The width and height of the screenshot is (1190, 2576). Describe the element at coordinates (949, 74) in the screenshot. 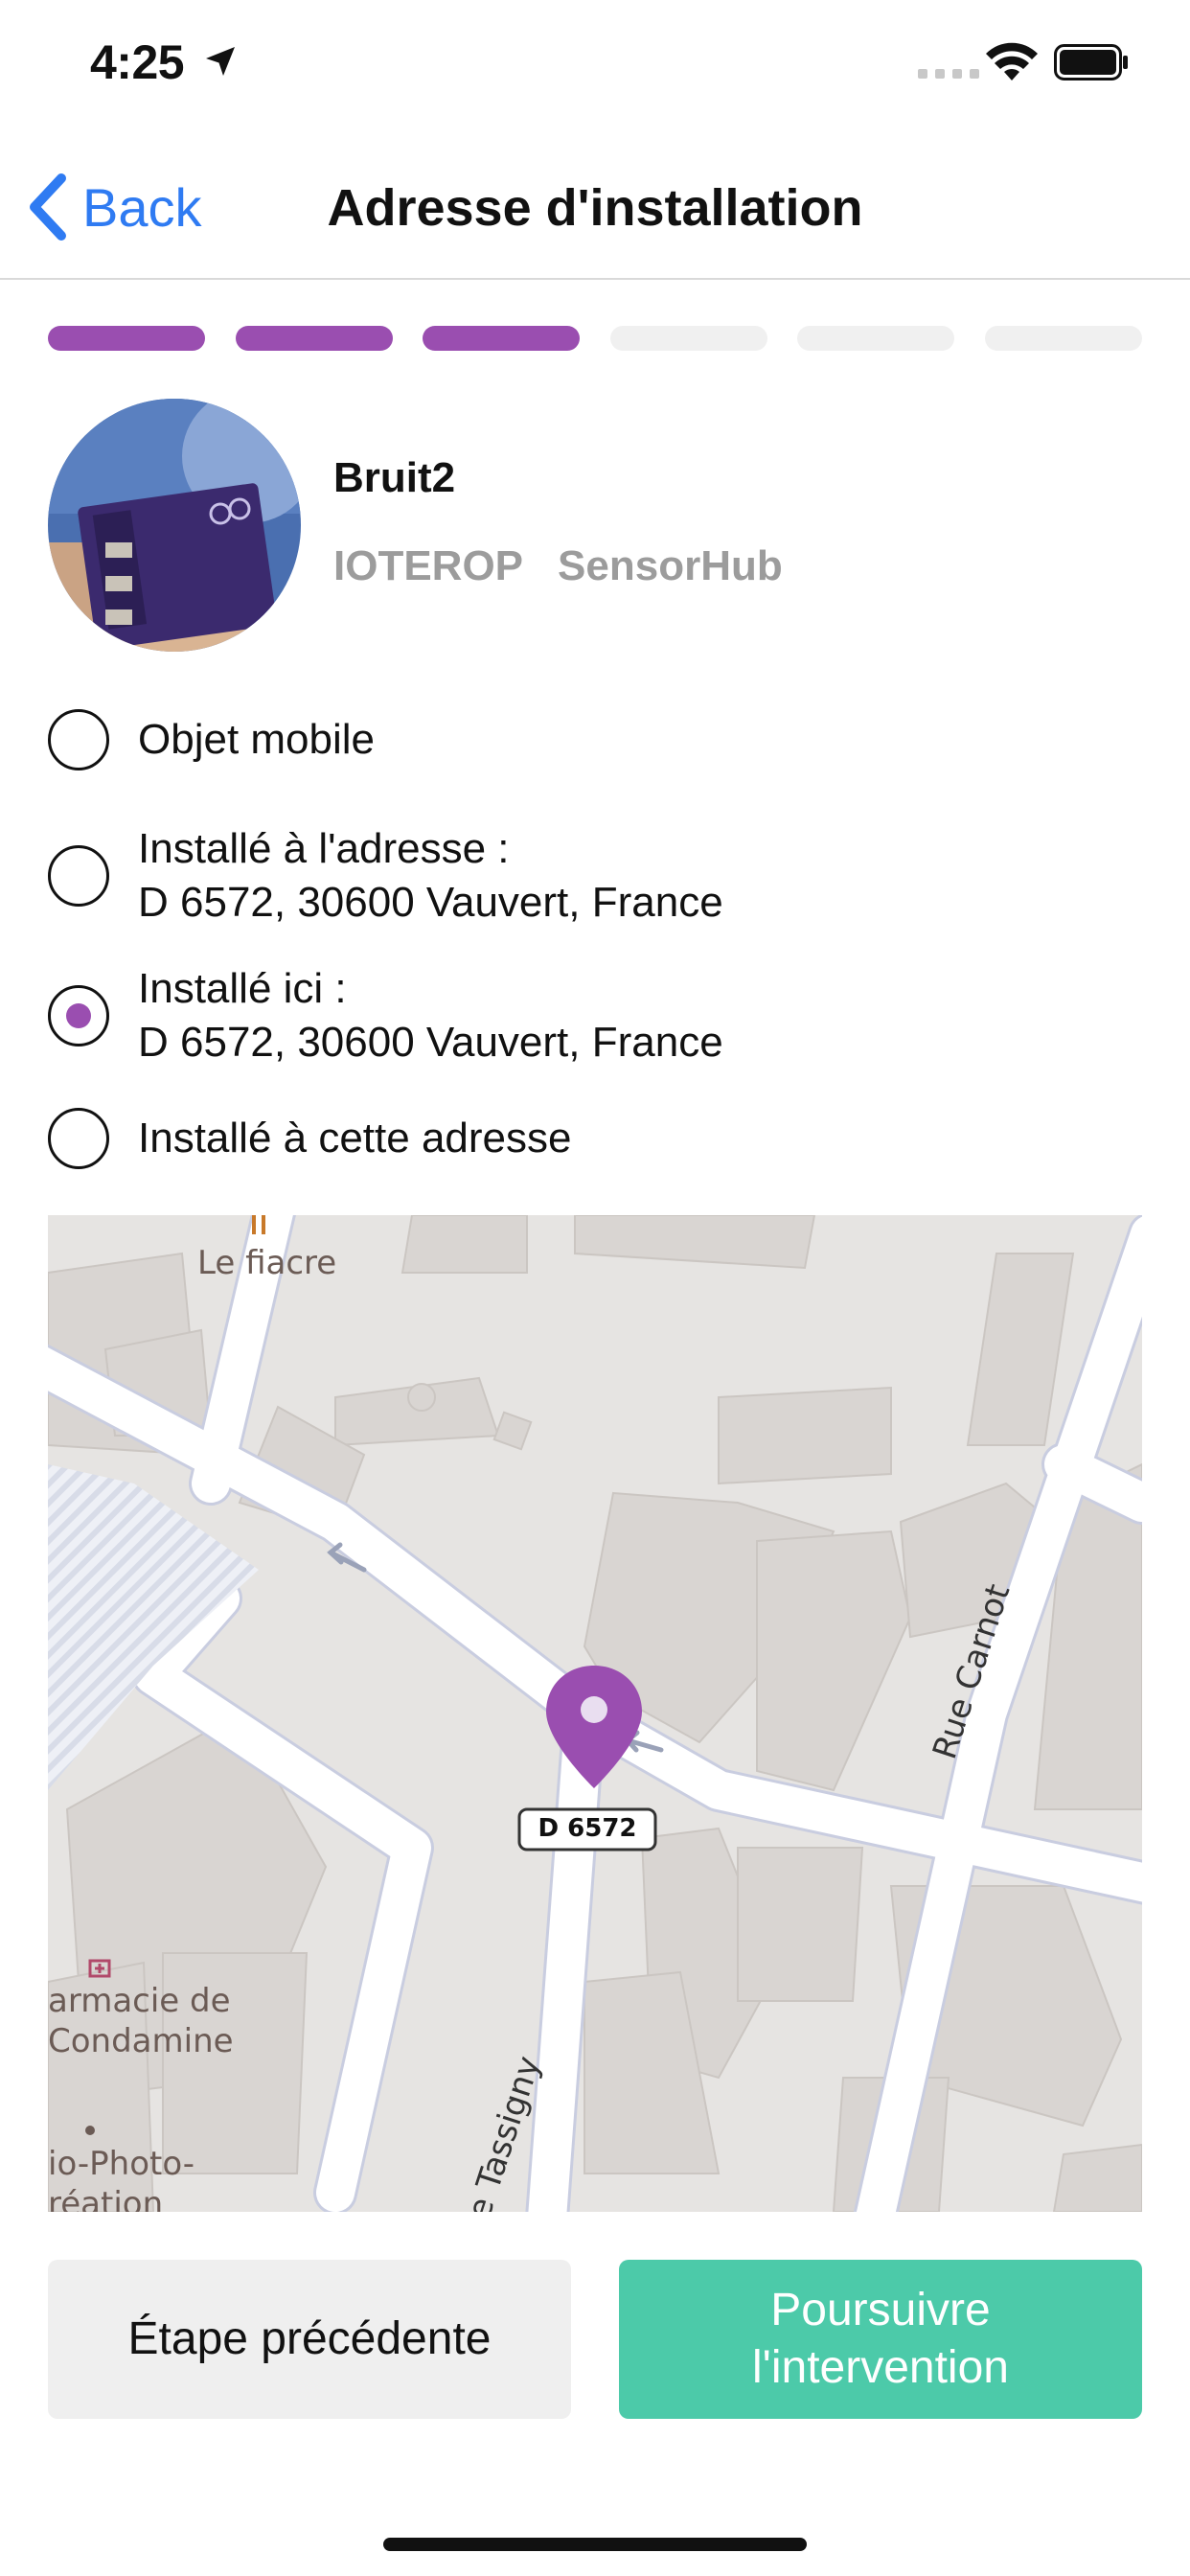

I see `cellular-signal-icon` at that location.